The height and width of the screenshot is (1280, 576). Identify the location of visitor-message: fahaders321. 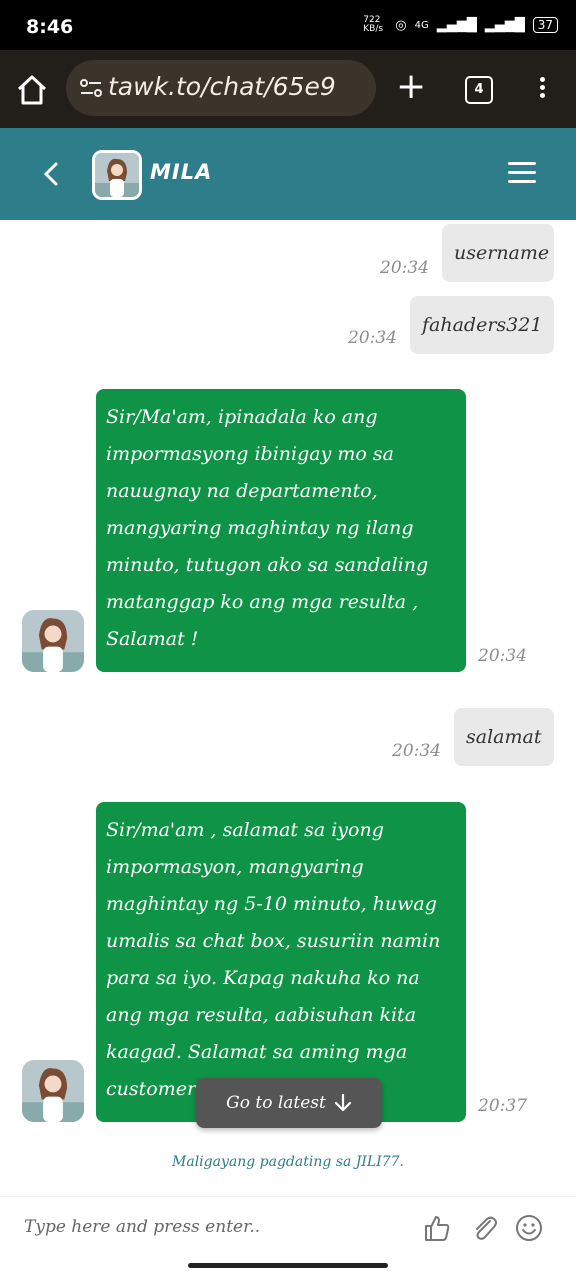
(482, 325).